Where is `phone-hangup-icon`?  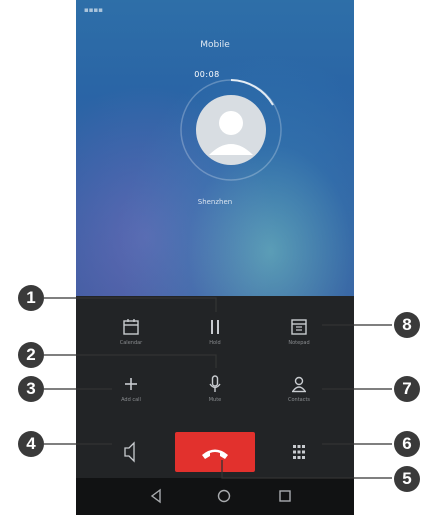 phone-hangup-icon is located at coordinates (215, 454).